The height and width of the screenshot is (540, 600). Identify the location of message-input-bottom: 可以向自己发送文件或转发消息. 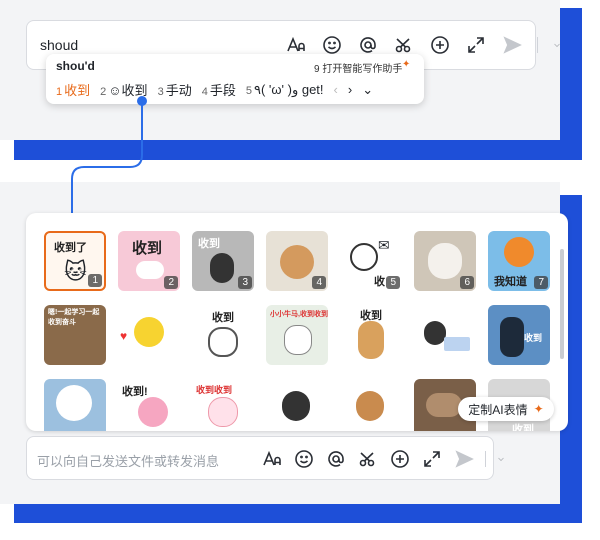
(265, 458).